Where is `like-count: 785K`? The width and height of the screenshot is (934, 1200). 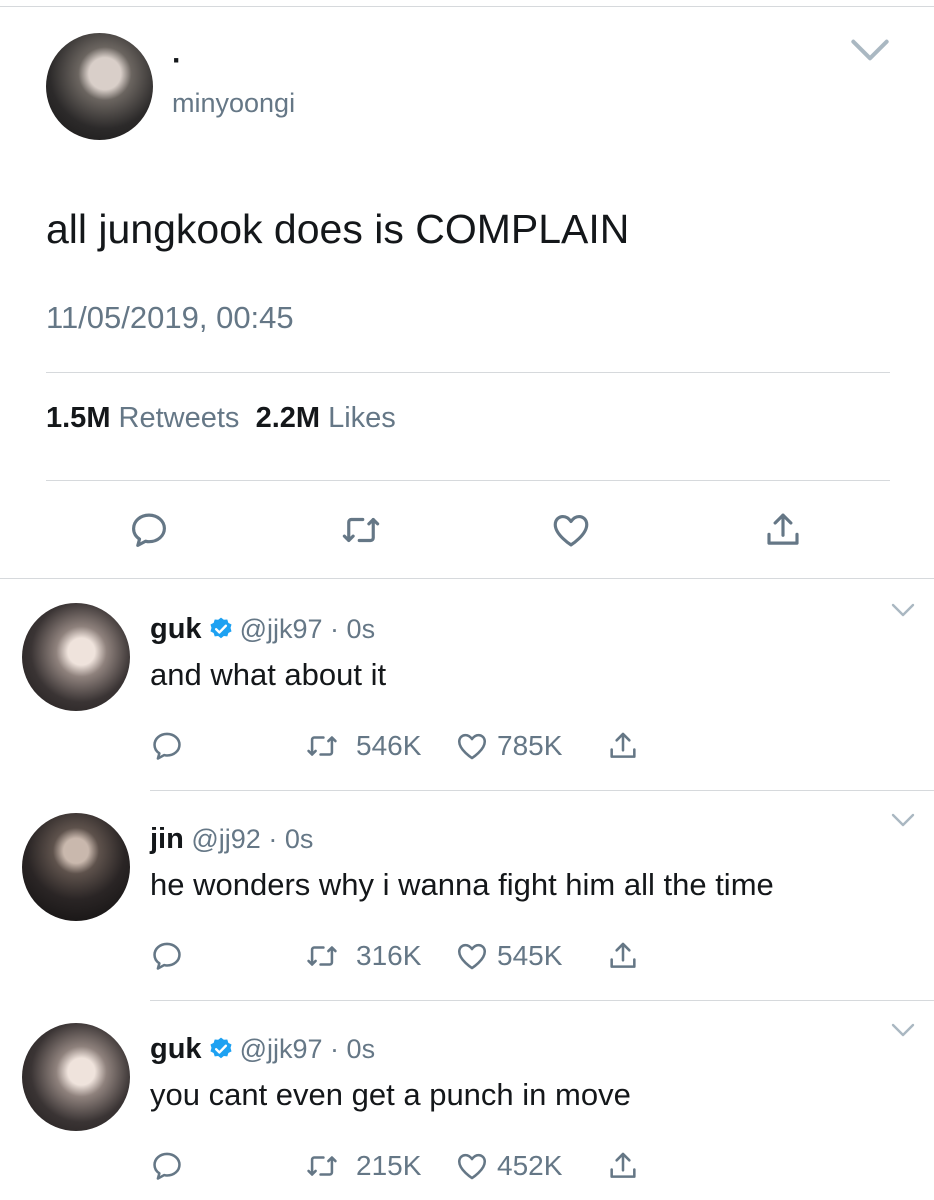 like-count: 785K is located at coordinates (530, 745).